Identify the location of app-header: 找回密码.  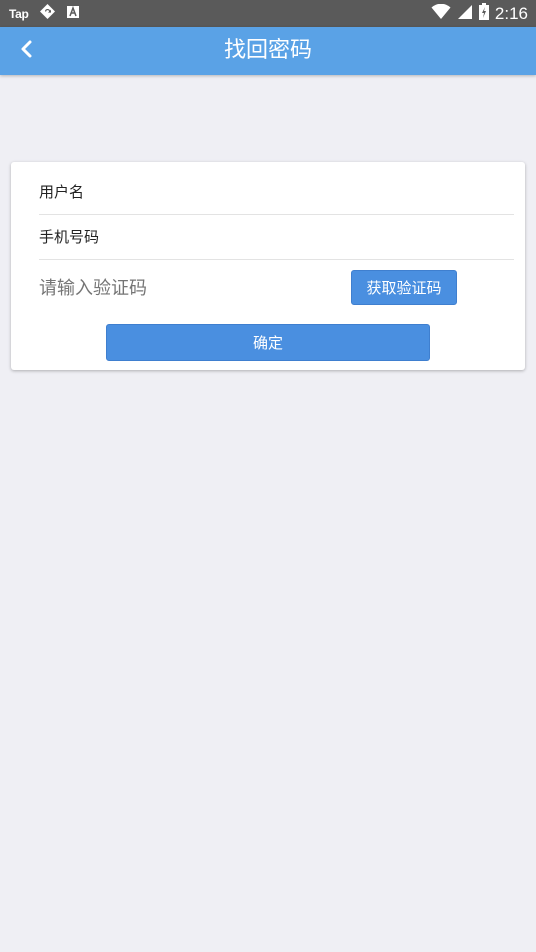
(268, 51).